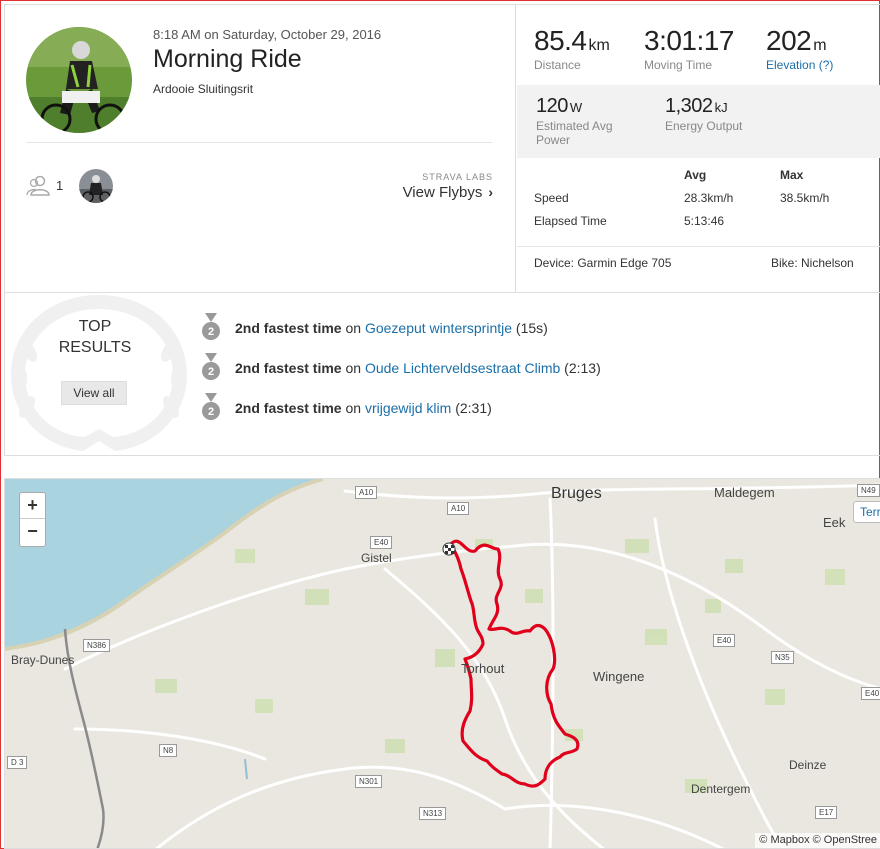  What do you see at coordinates (473, 408) in the screenshot?
I see `result-time: (2:31)` at bounding box center [473, 408].